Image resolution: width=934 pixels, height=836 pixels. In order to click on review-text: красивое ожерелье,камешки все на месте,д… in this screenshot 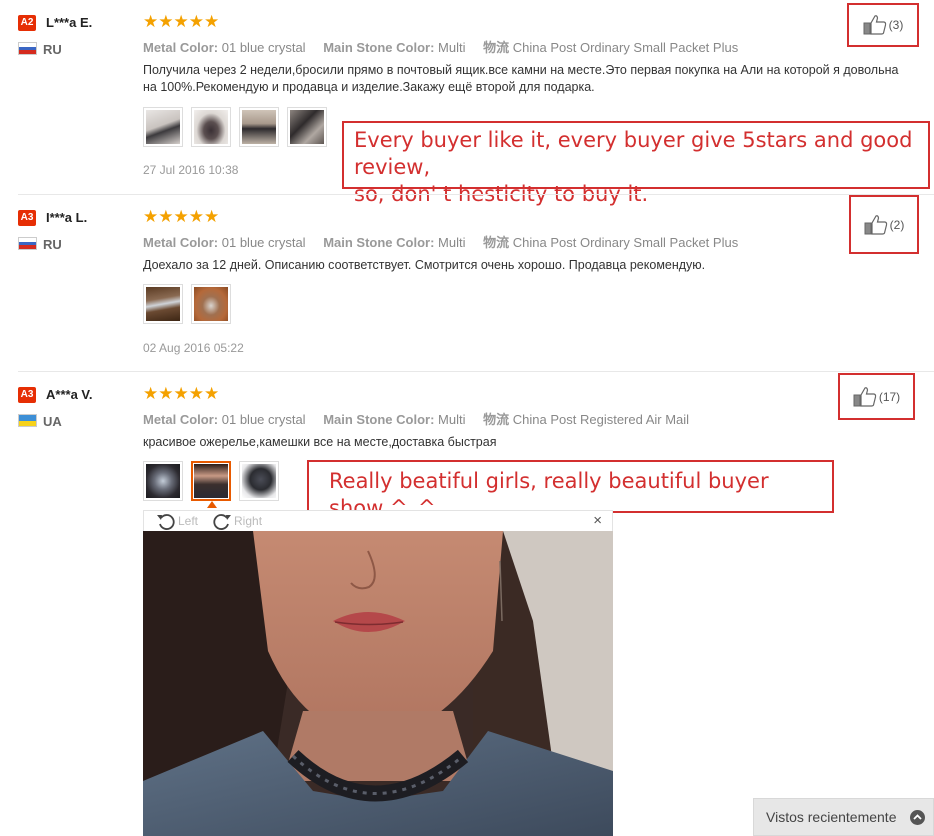, I will do `click(320, 442)`.